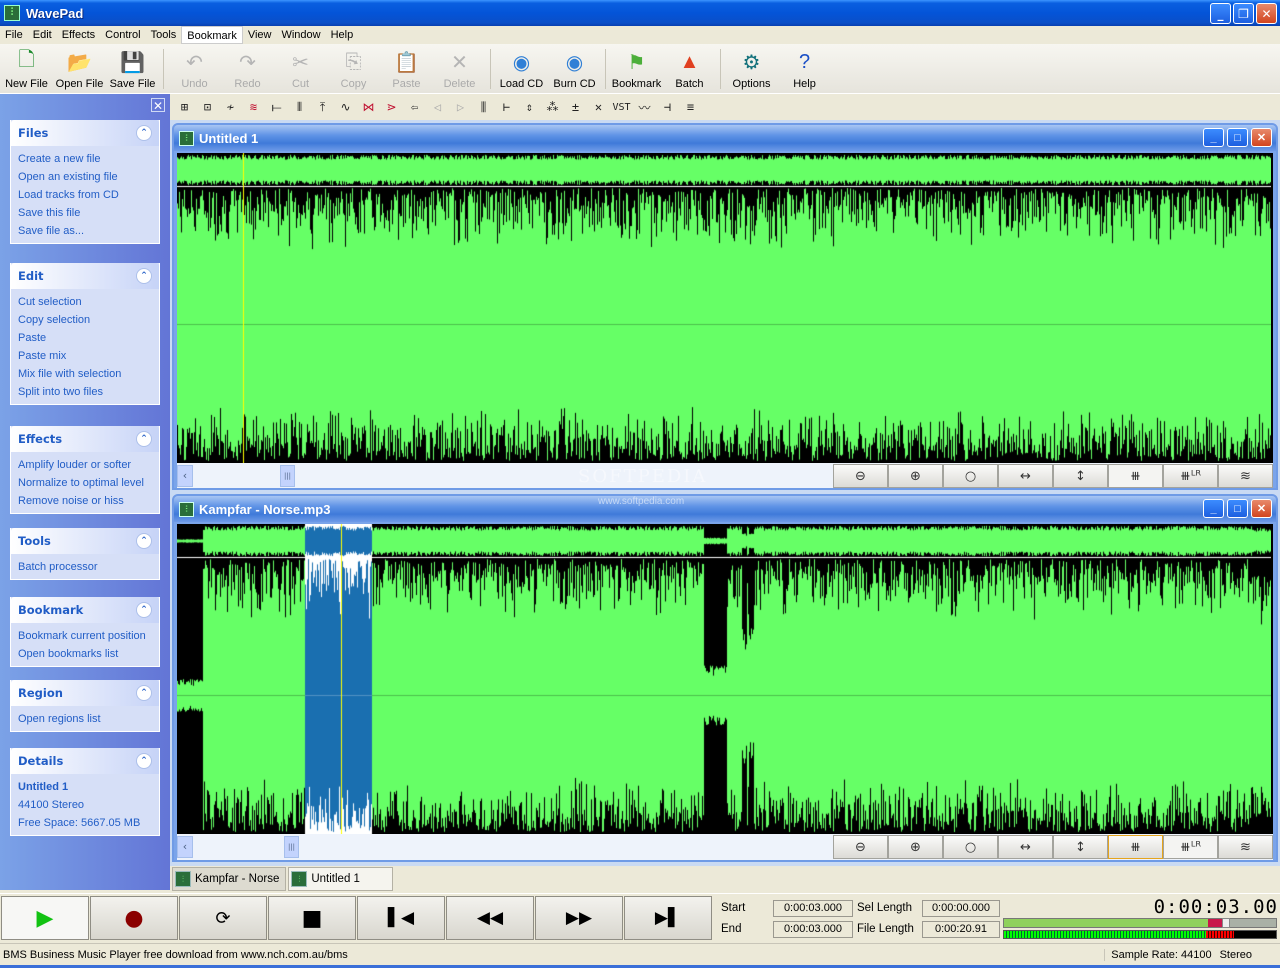 This screenshot has width=1280, height=968. Describe the element at coordinates (506, 107) in the screenshot. I see `insert-silence-icon: ⊢` at that location.